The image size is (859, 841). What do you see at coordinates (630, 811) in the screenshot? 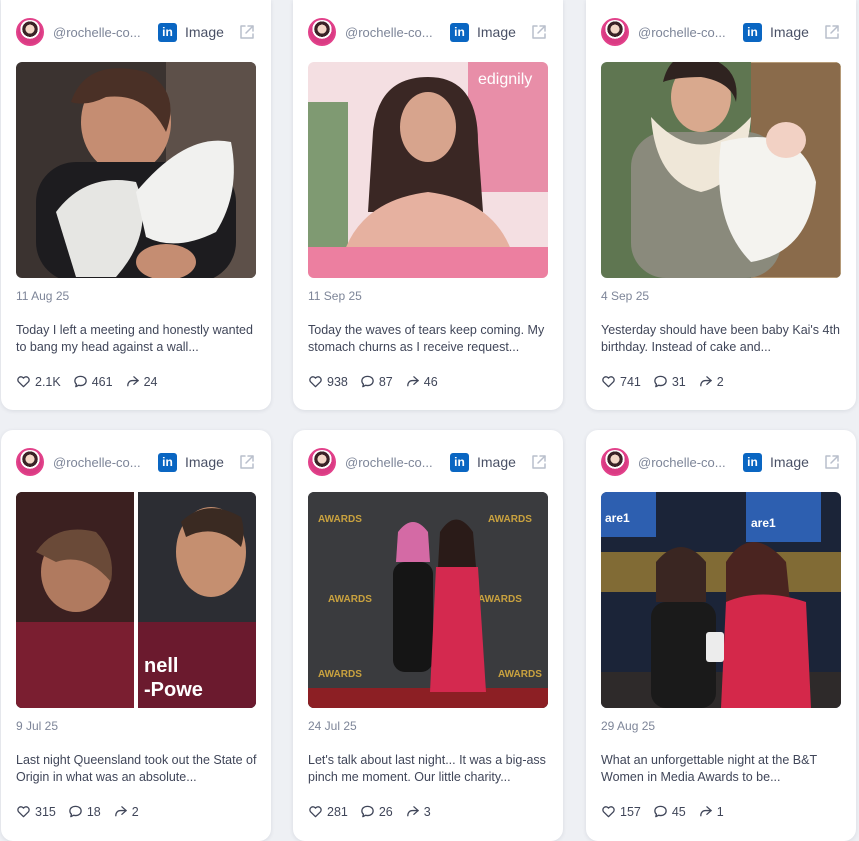
I see `likes-count: 157` at bounding box center [630, 811].